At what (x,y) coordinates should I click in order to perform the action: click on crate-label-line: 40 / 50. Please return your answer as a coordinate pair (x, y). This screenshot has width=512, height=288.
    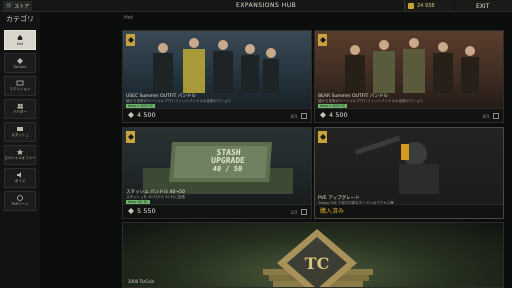
    Looking at the image, I should click on (227, 169).